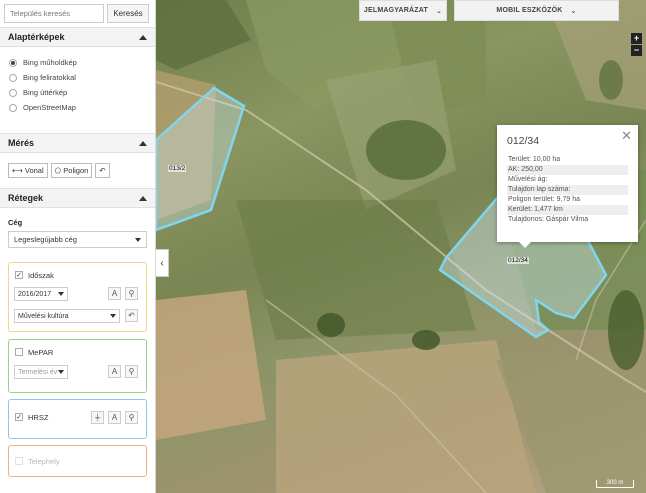 Image resolution: width=646 pixels, height=493 pixels. Describe the element at coordinates (38, 372) in the screenshot. I see `production-year-placeholder: Termelési év` at that location.